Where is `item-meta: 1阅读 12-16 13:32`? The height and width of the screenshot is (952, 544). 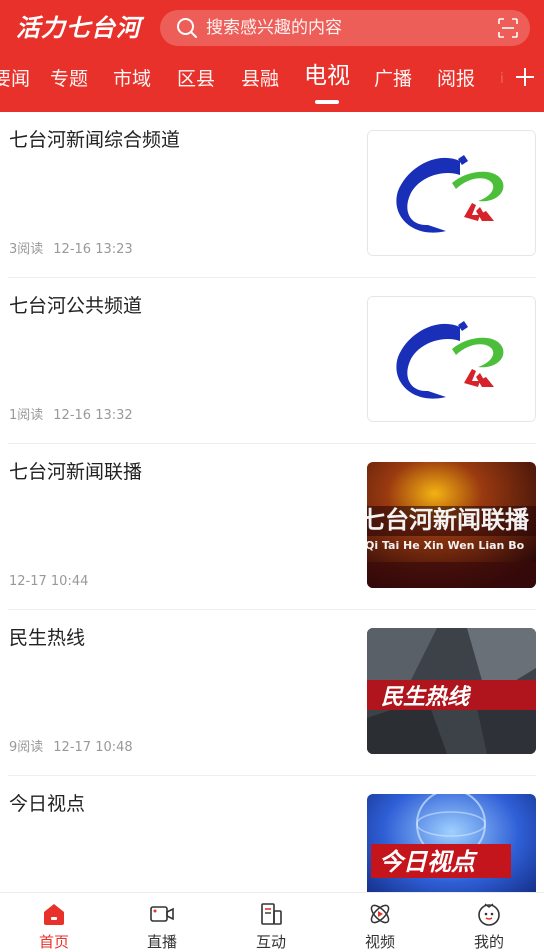
item-meta: 1阅读 12-16 13:32 is located at coordinates (71, 416).